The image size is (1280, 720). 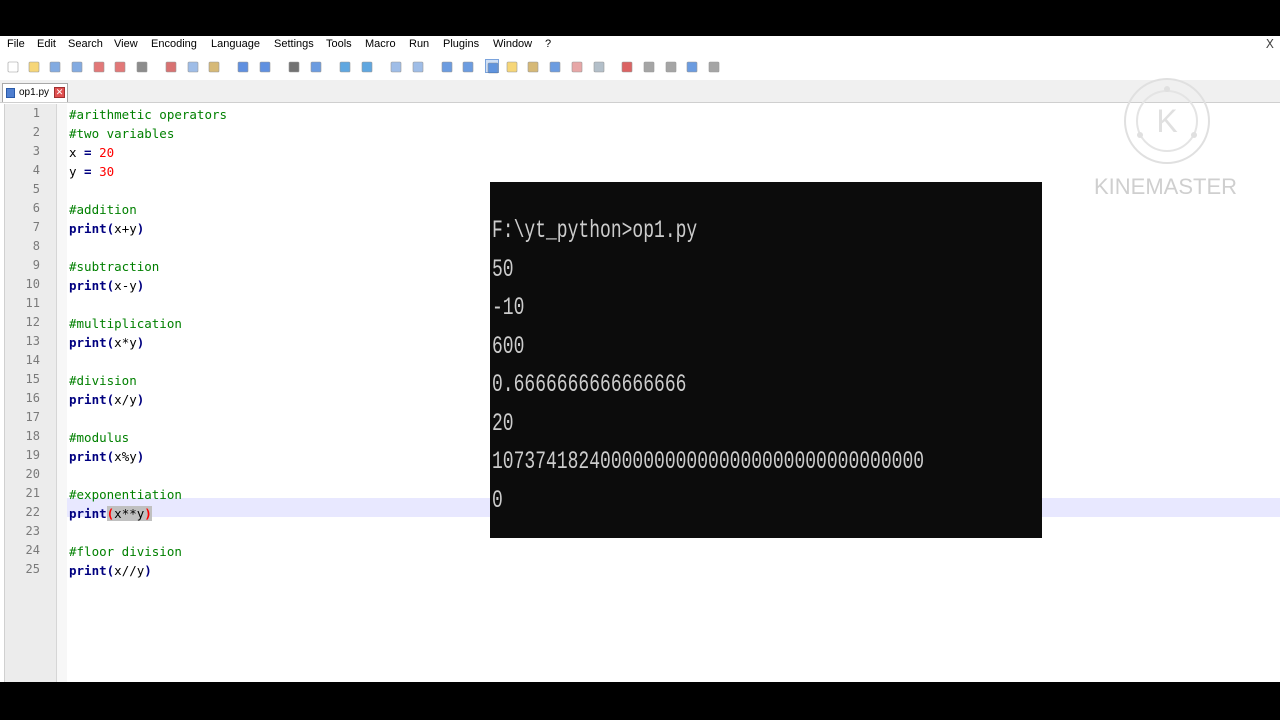 What do you see at coordinates (13, 66) in the screenshot?
I see `new-file-icon` at bounding box center [13, 66].